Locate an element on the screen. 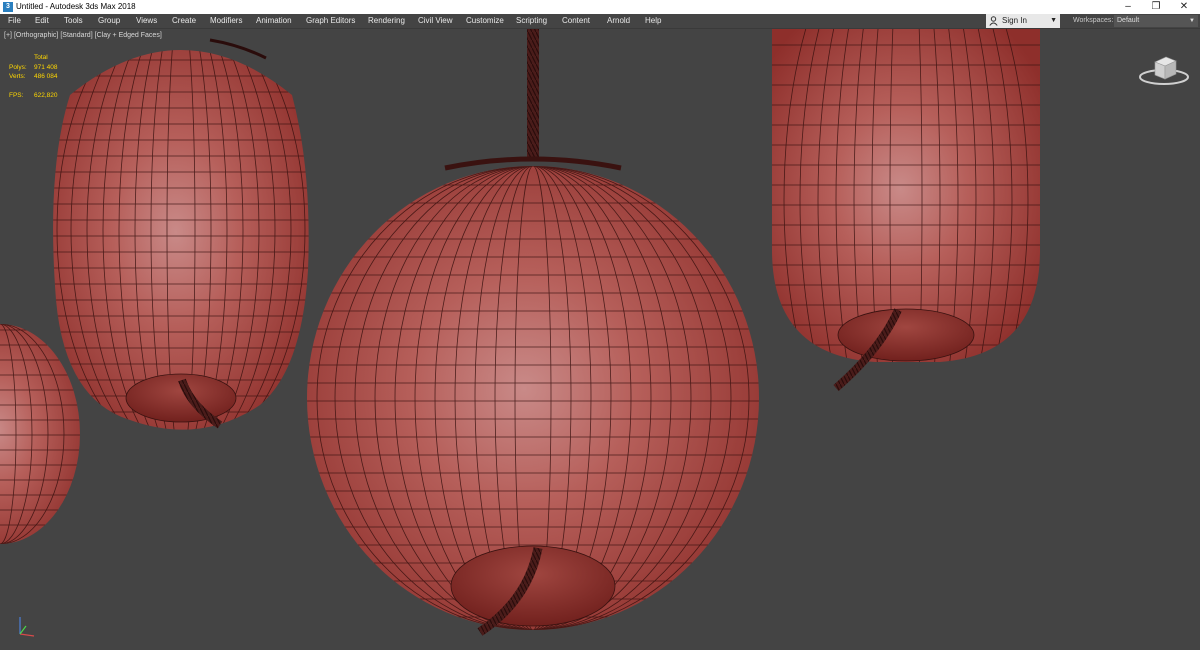  menu-civil-view: Civil View is located at coordinates (435, 21).